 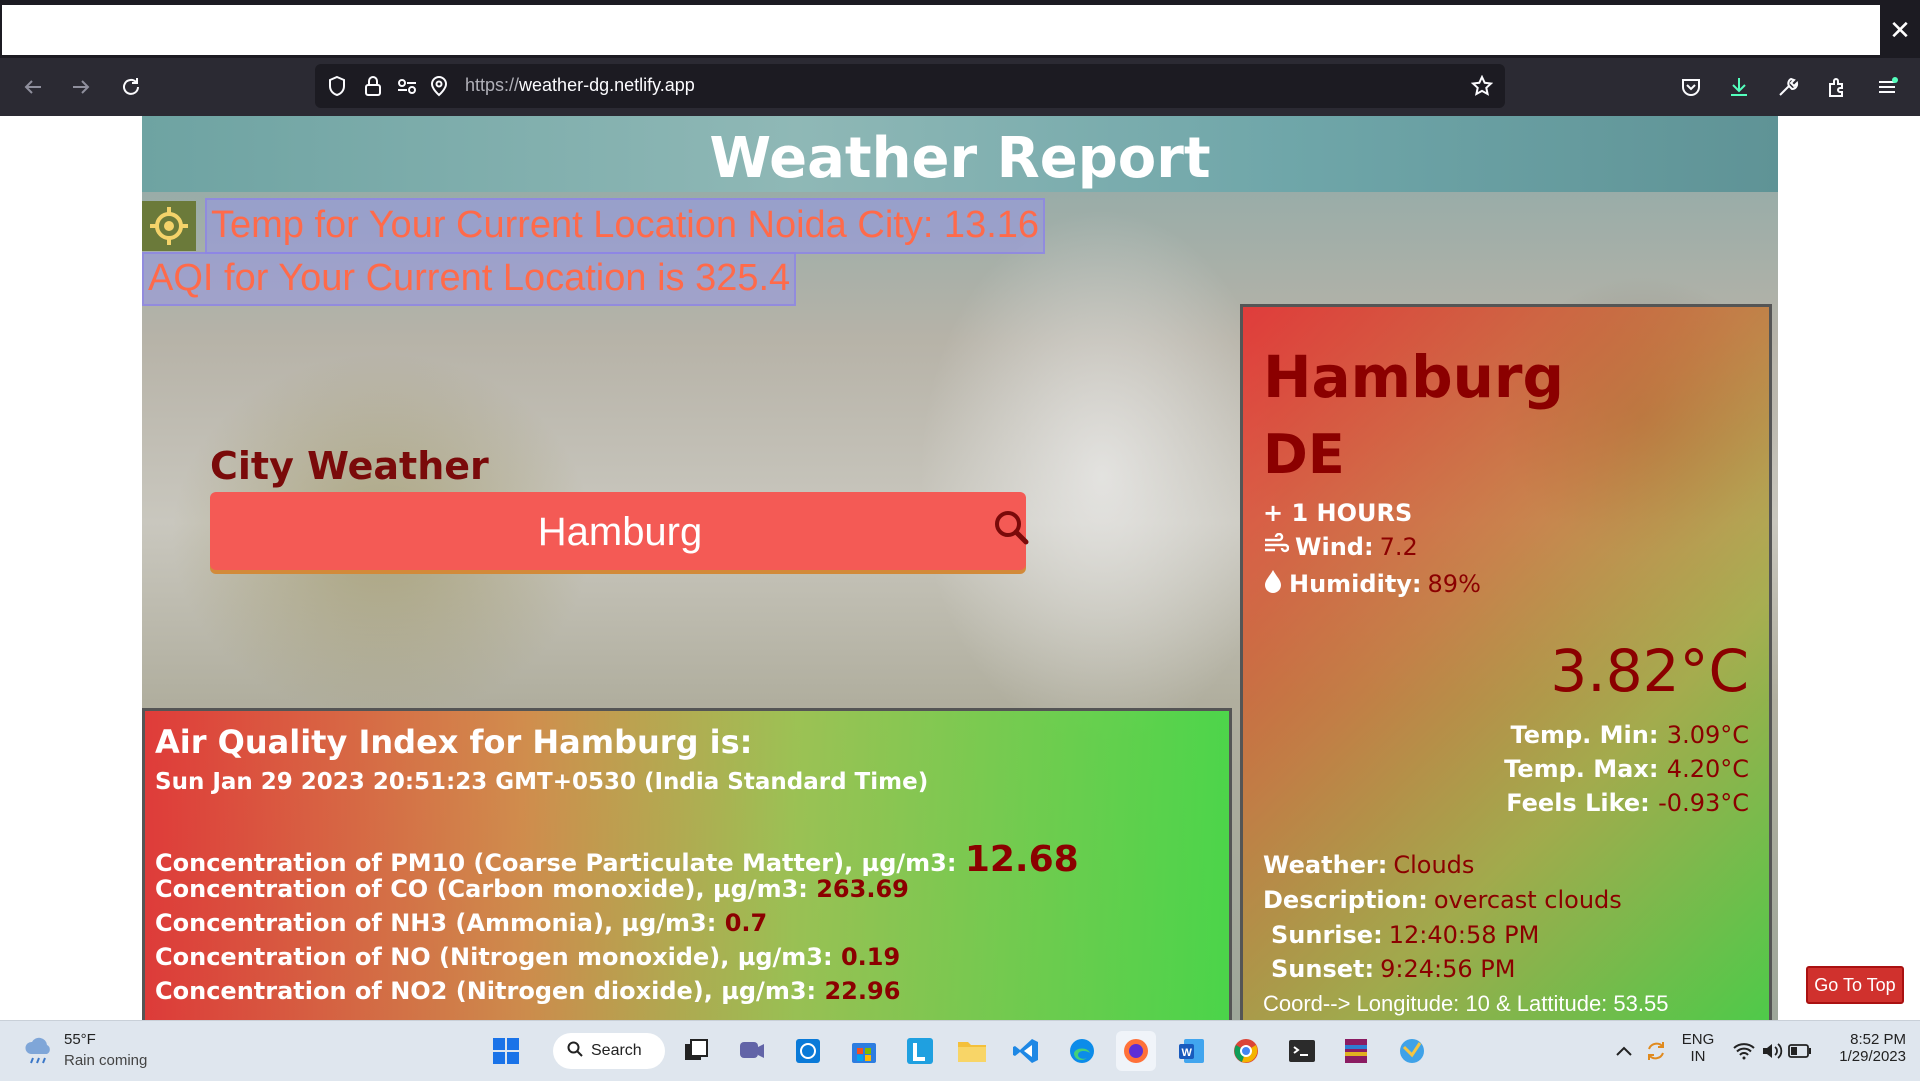 What do you see at coordinates (1649, 671) in the screenshot?
I see `weather-temperature: 3.82°C` at bounding box center [1649, 671].